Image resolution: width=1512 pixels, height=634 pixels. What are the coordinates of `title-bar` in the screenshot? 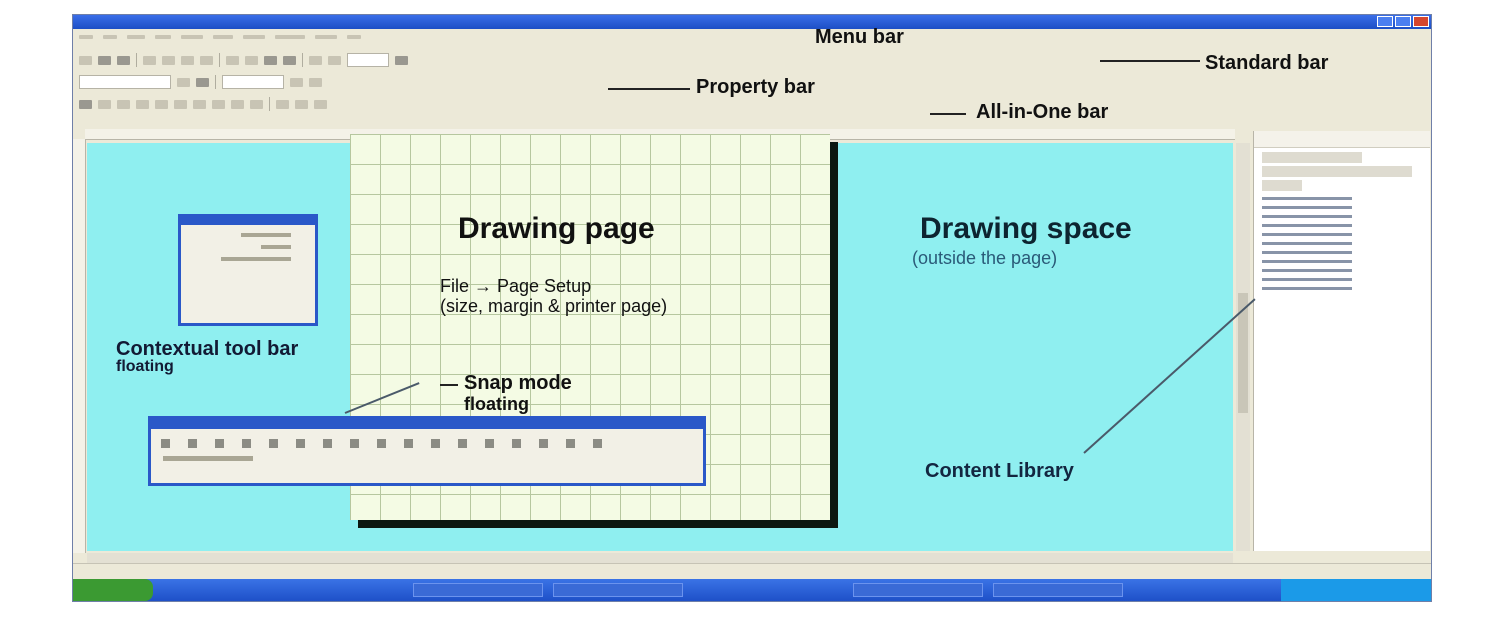 It's located at (752, 22).